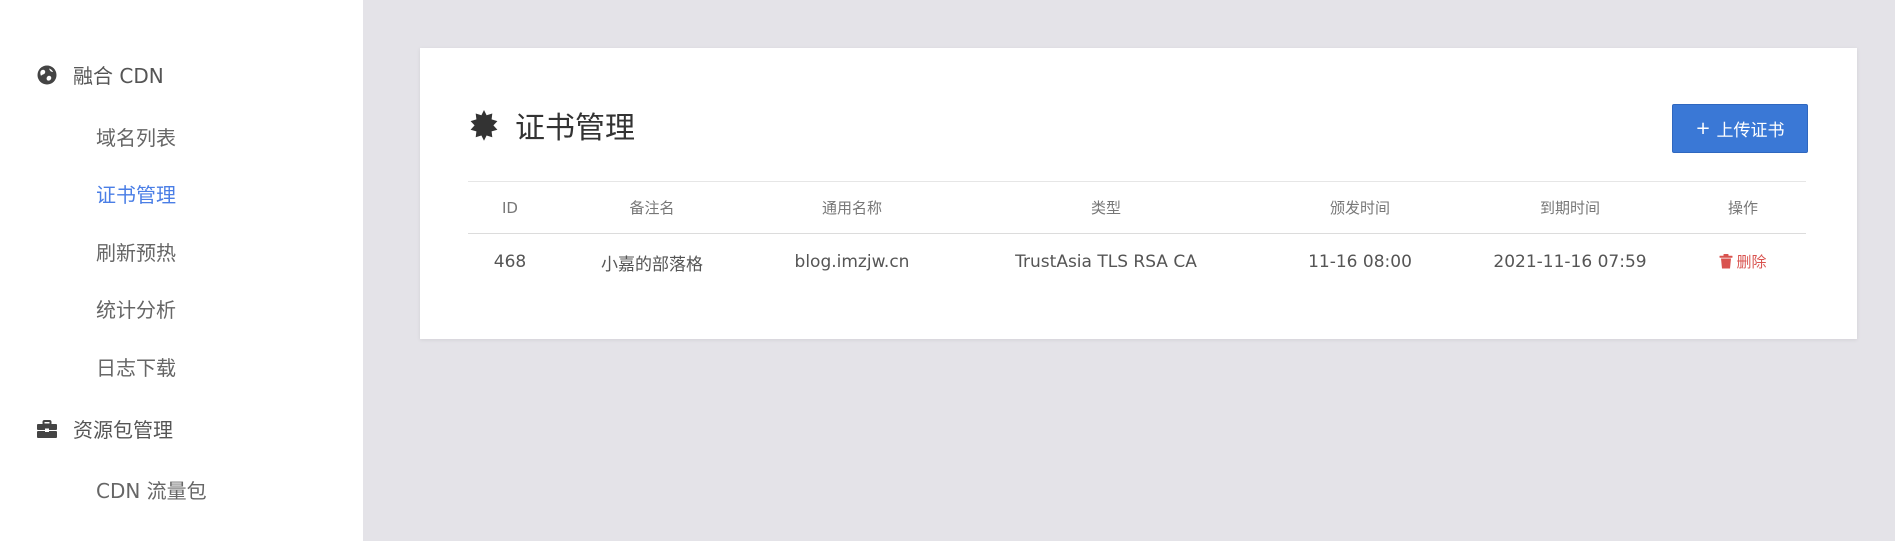 The width and height of the screenshot is (1895, 541). Describe the element at coordinates (852, 262) in the screenshot. I see `cell-common-name: blog.imzjw.cn` at that location.